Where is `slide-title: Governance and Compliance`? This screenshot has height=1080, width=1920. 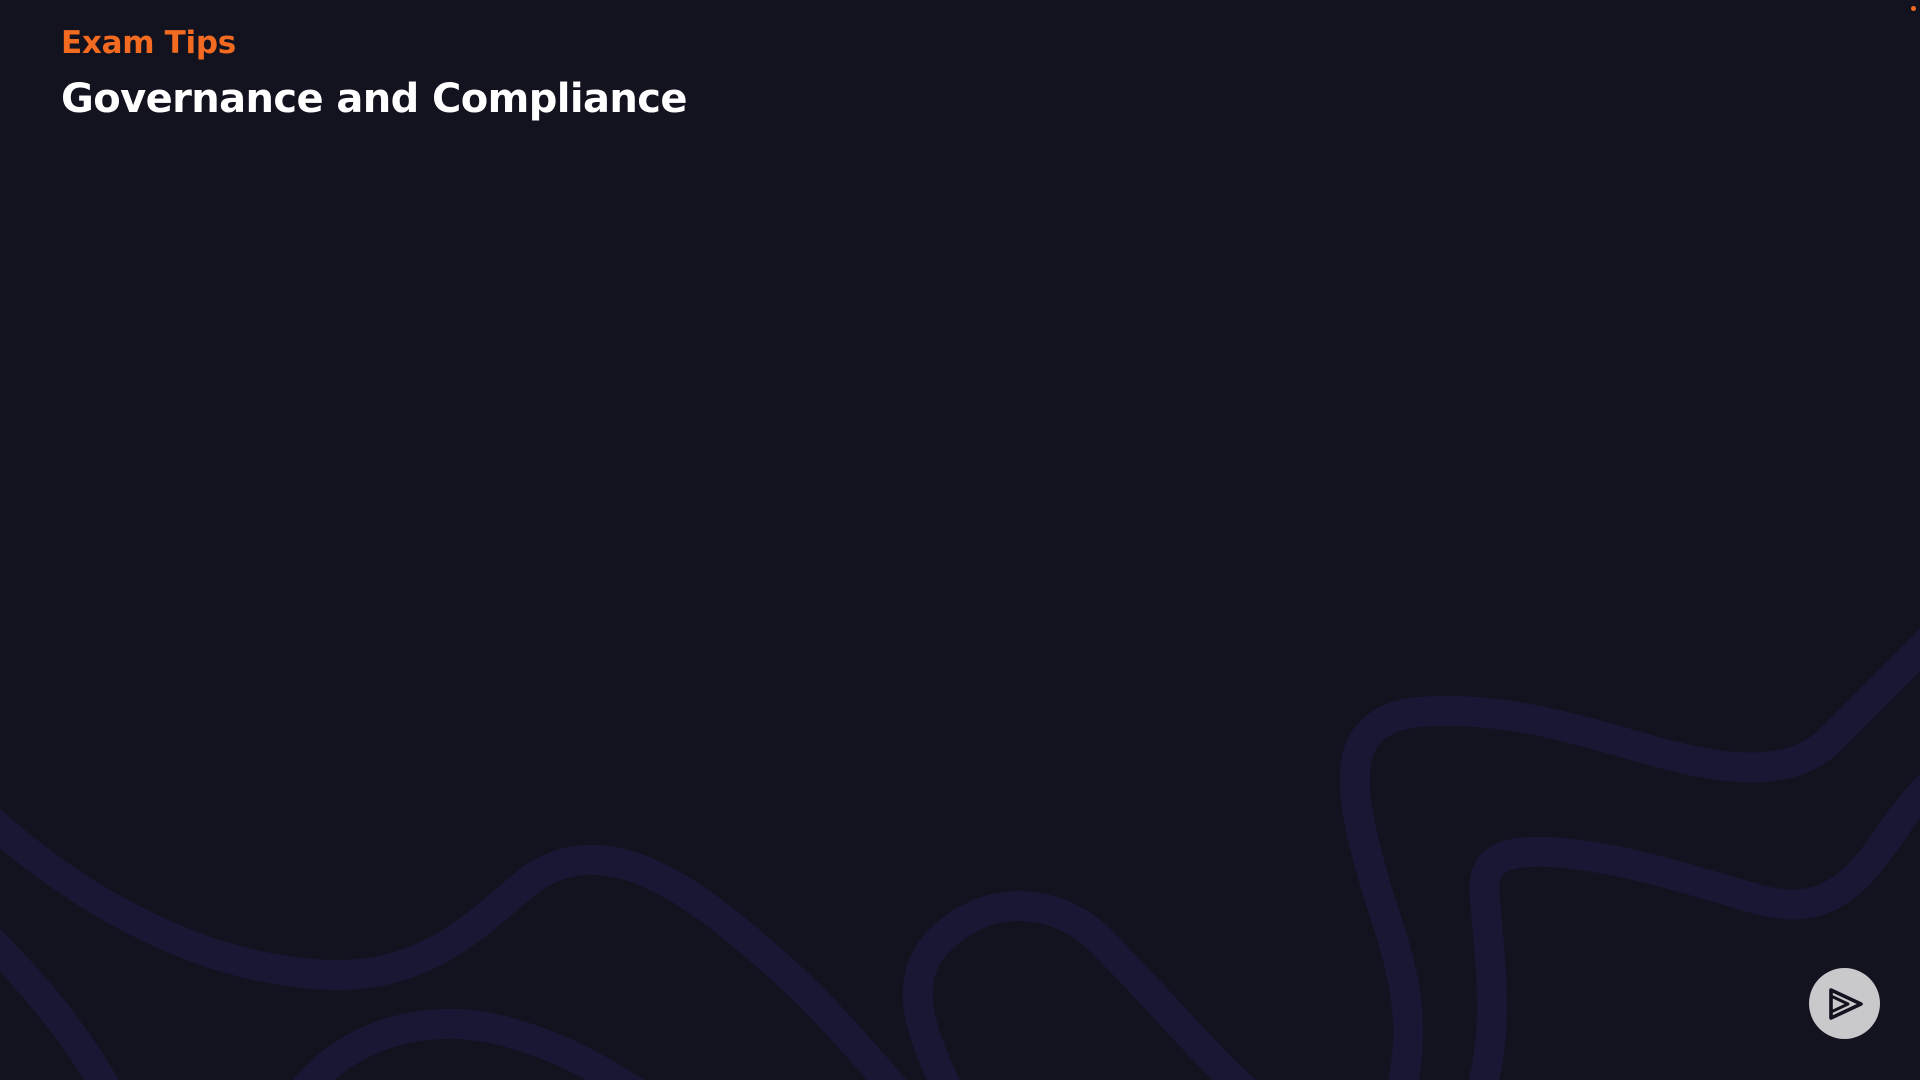
slide-title: Governance and Compliance is located at coordinates (374, 99).